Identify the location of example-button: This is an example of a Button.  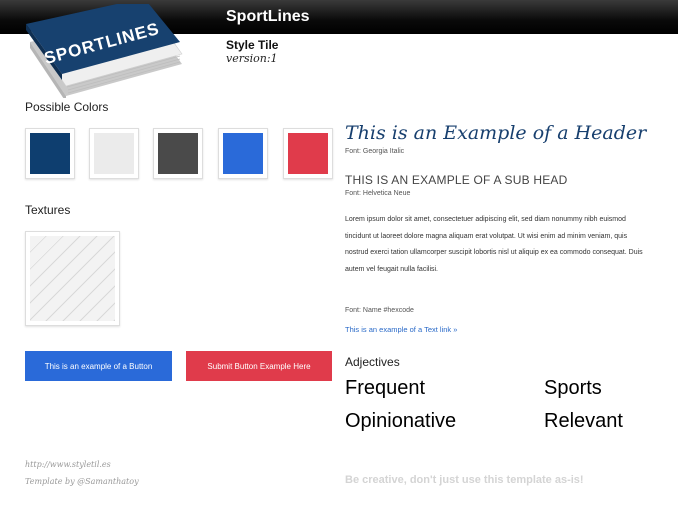
(98, 366).